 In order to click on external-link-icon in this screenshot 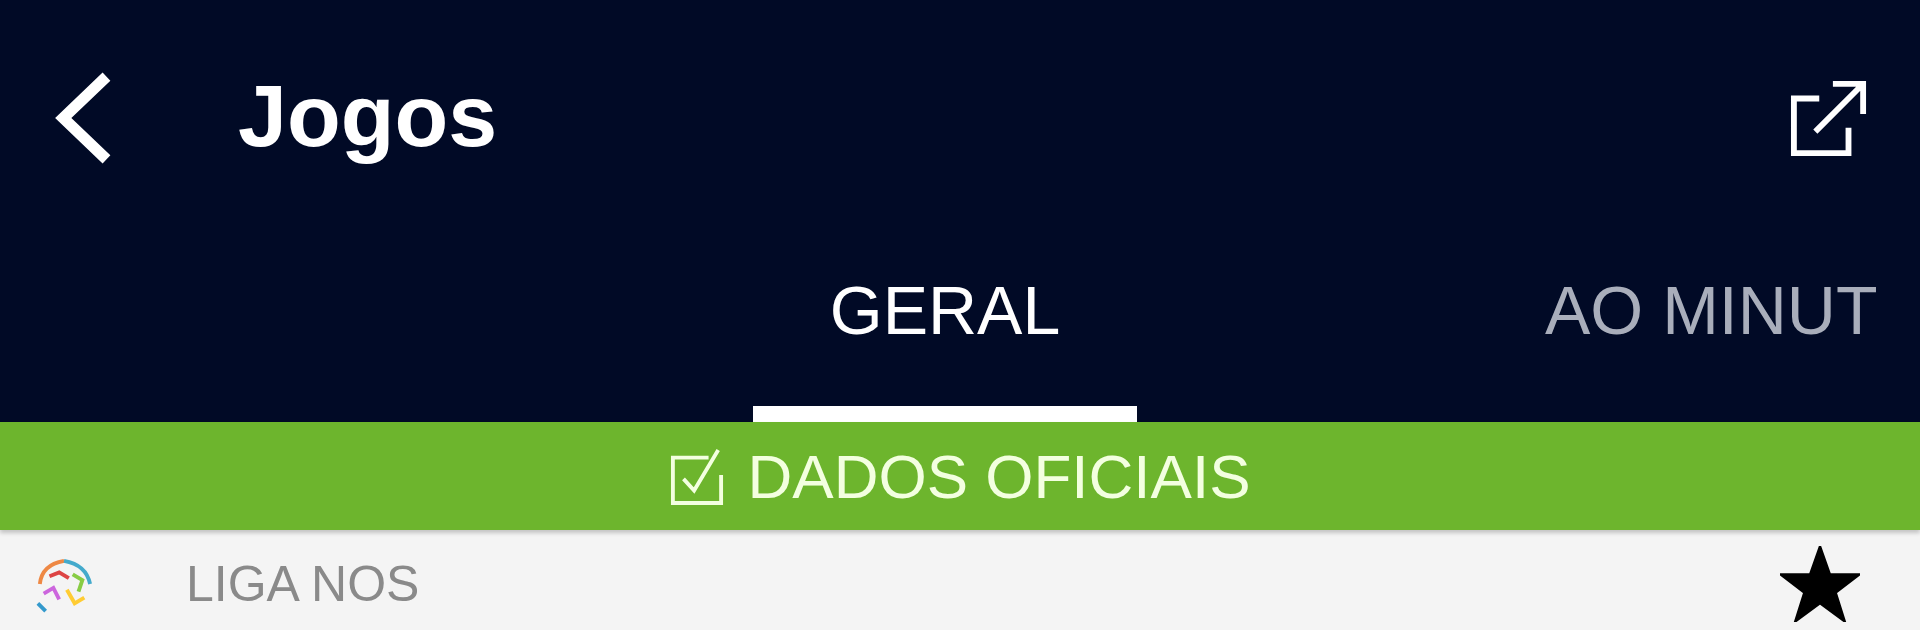, I will do `click(1829, 117)`.